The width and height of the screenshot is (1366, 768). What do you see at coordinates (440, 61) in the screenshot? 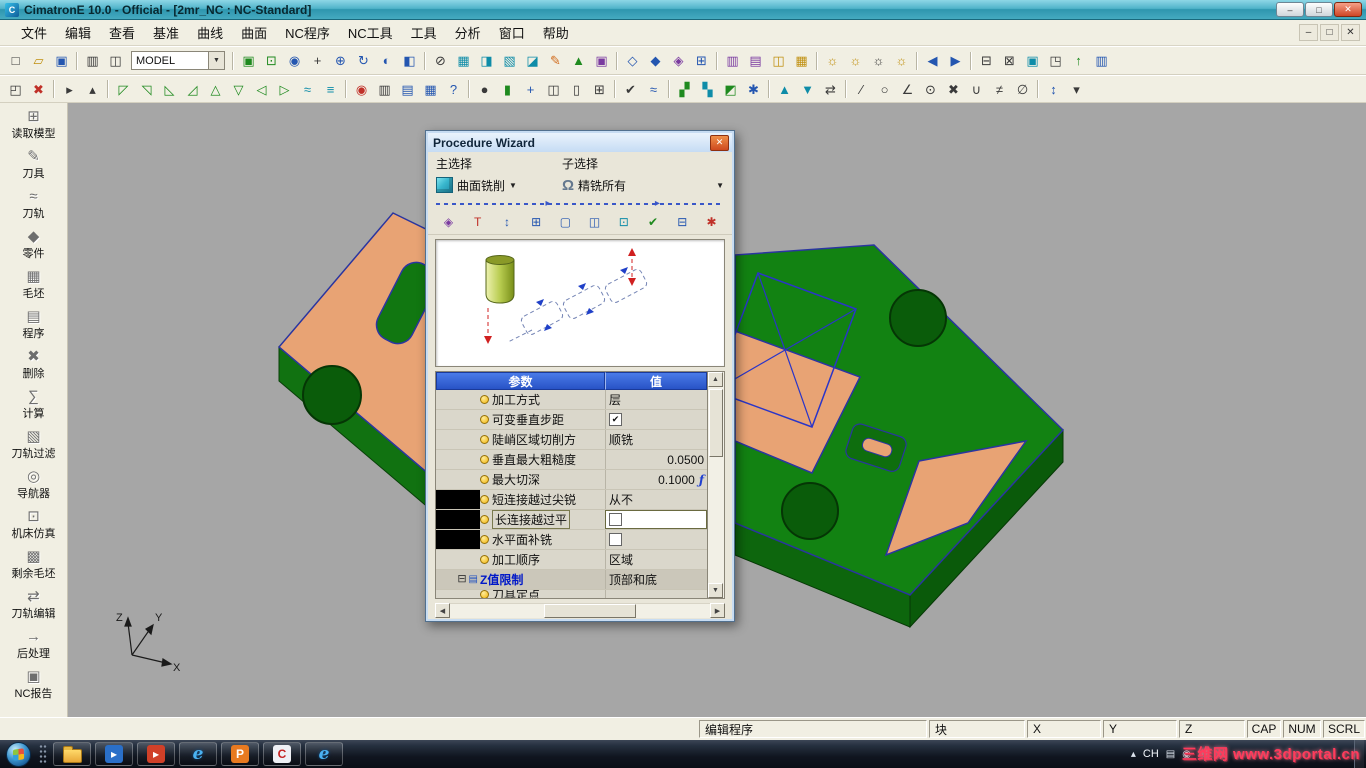
I see `clip-plane-icon: ⊘` at bounding box center [440, 61].